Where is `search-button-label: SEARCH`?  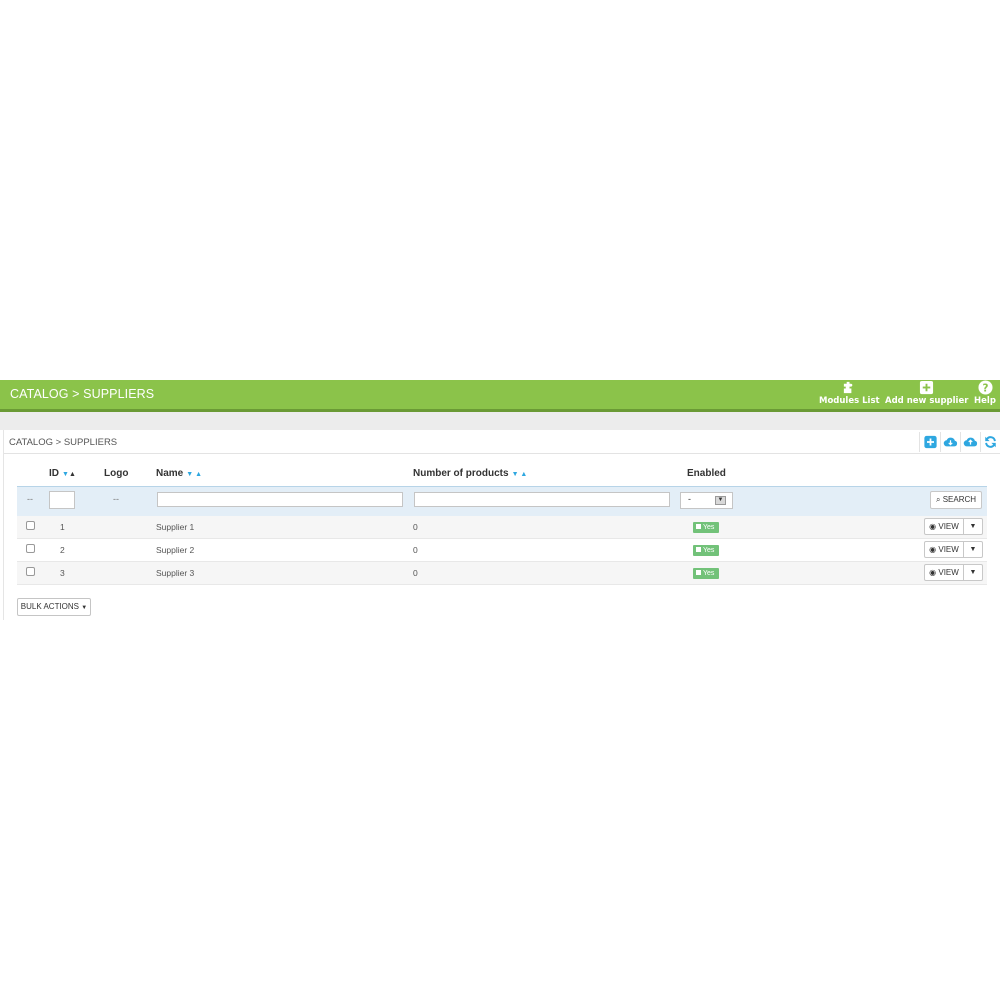 search-button-label: SEARCH is located at coordinates (959, 499).